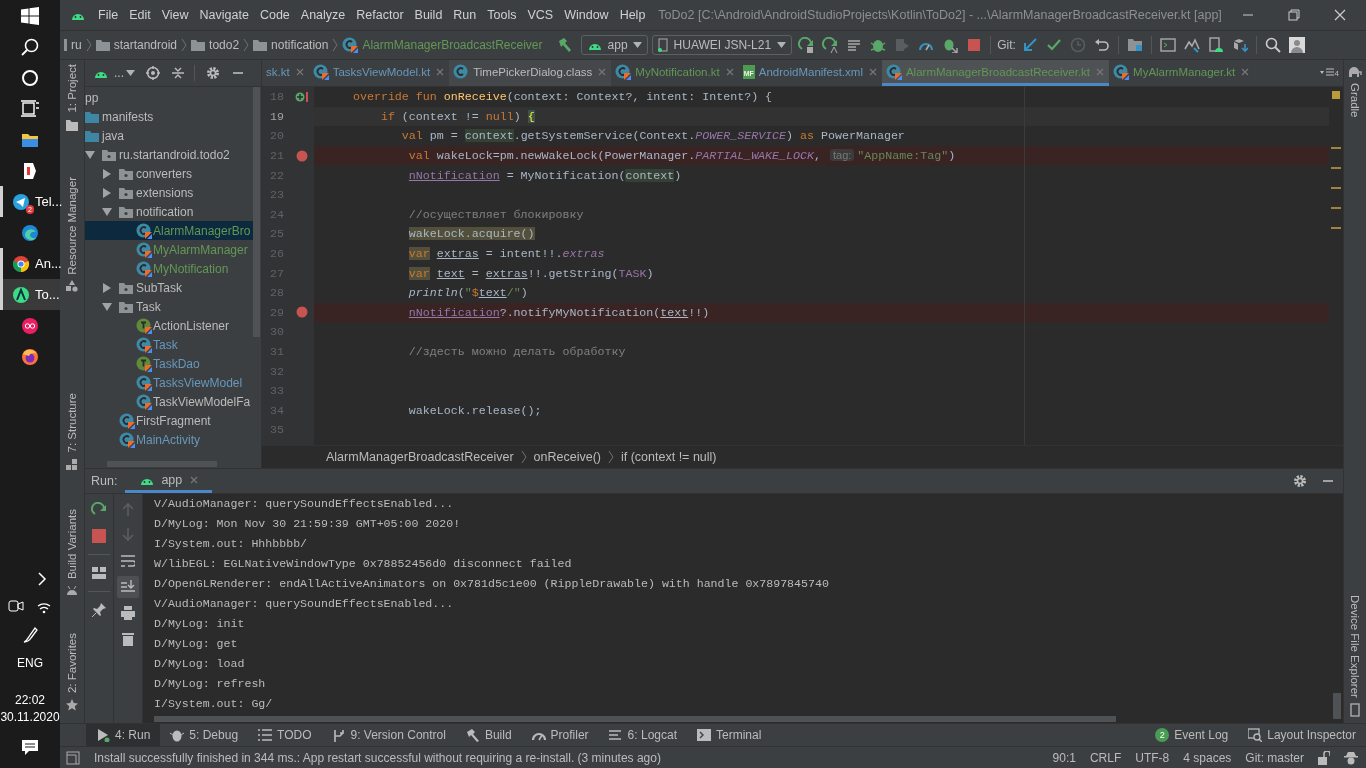  What do you see at coordinates (123, 735) in the screenshot?
I see `tool-window-tab: 4: Run` at bounding box center [123, 735].